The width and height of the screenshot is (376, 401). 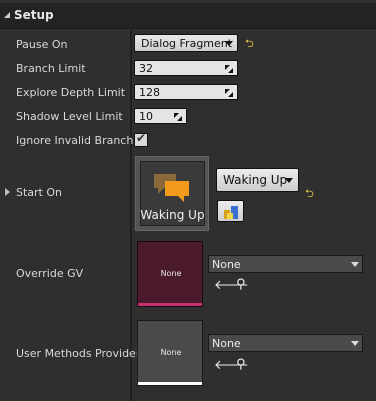 What do you see at coordinates (78, 353) in the screenshot?
I see `user-methods-label: User Methods Provider` at bounding box center [78, 353].